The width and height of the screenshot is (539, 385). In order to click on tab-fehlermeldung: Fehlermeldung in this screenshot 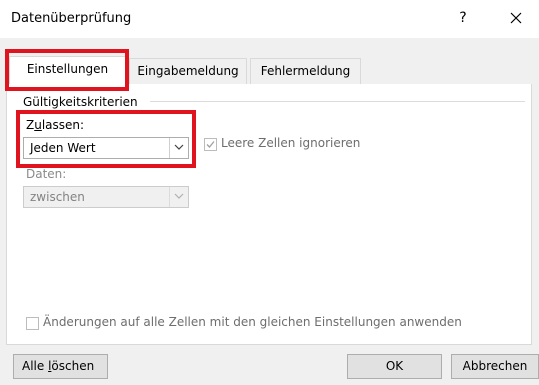, I will do `click(305, 71)`.